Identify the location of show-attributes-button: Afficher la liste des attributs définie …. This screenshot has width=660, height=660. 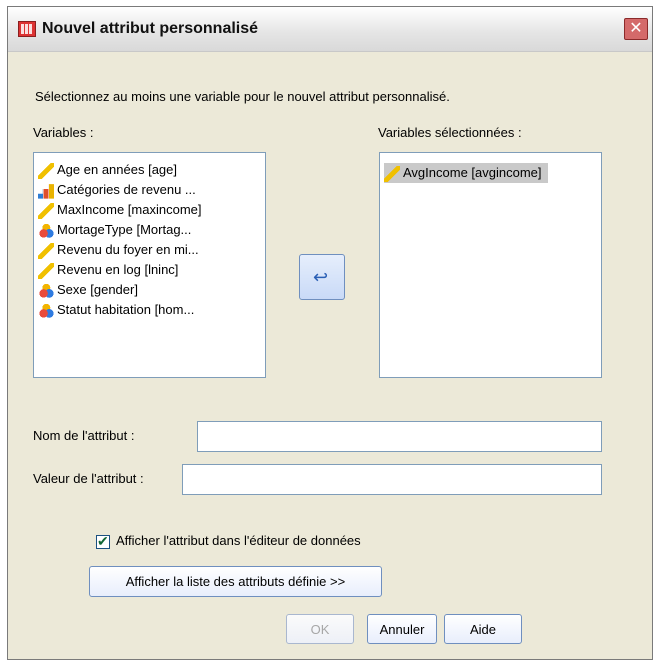
(235, 581).